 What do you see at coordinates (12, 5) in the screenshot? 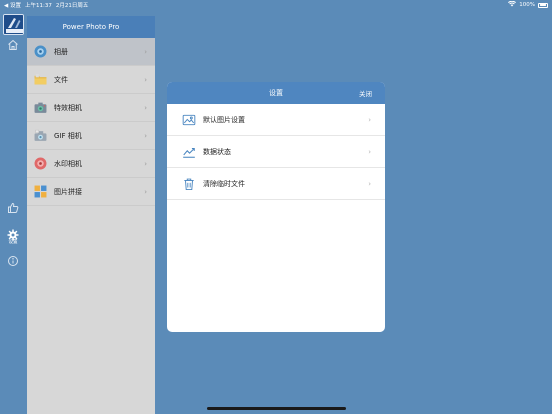
I see `back-to-settings-link: ◀ 设置` at bounding box center [12, 5].